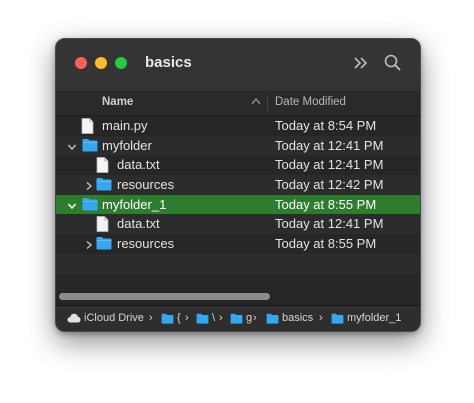  I want to click on path-item: \, so click(213, 318).